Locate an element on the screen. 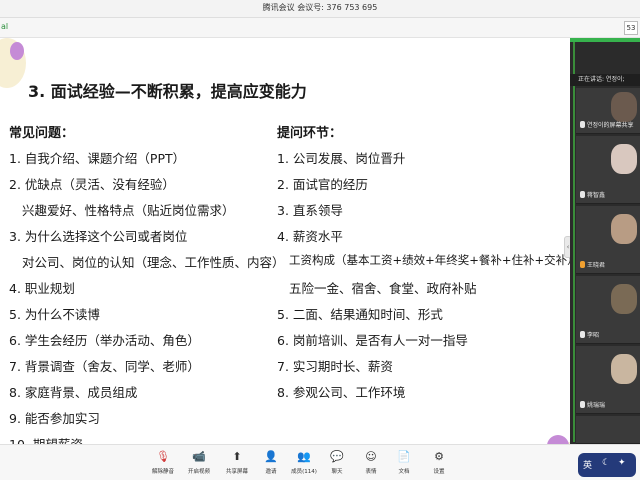 The image size is (640, 480). invite-label: 邀请 is located at coordinates (271, 472).